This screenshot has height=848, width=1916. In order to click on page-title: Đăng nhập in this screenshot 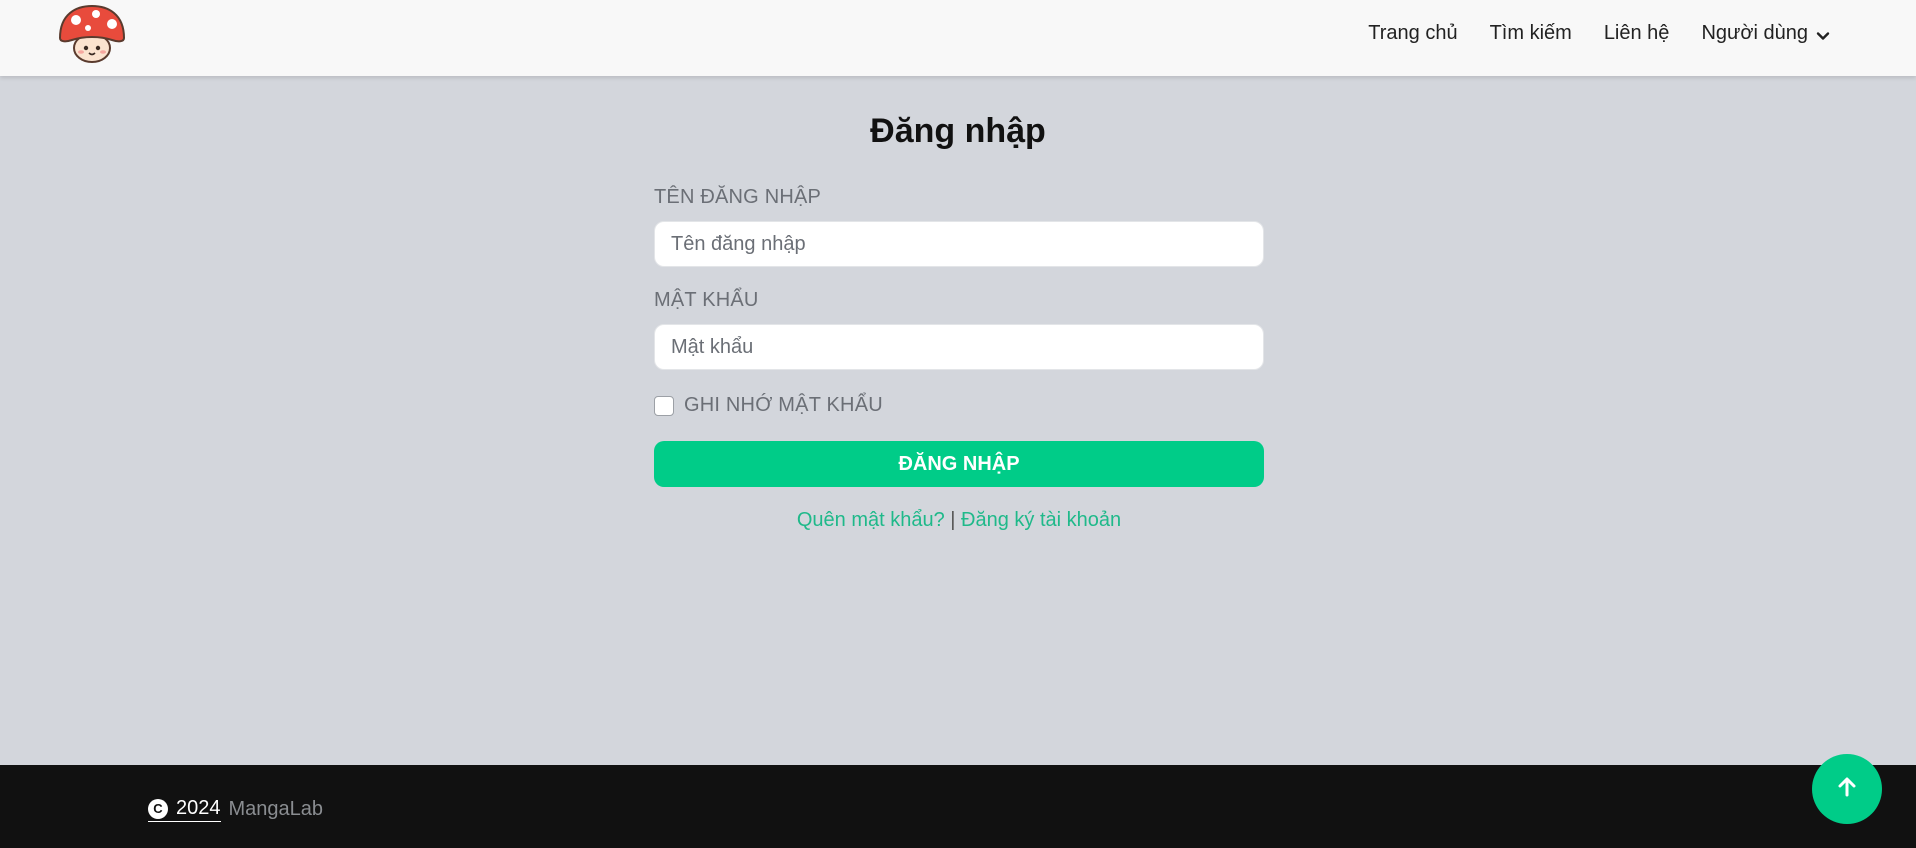, I will do `click(958, 131)`.